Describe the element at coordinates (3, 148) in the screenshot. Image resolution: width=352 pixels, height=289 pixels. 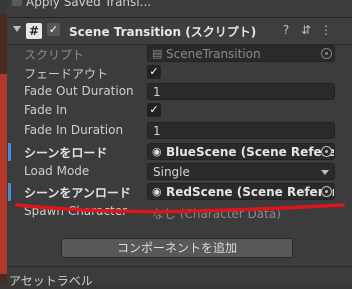
I see `scene-view-edge` at that location.